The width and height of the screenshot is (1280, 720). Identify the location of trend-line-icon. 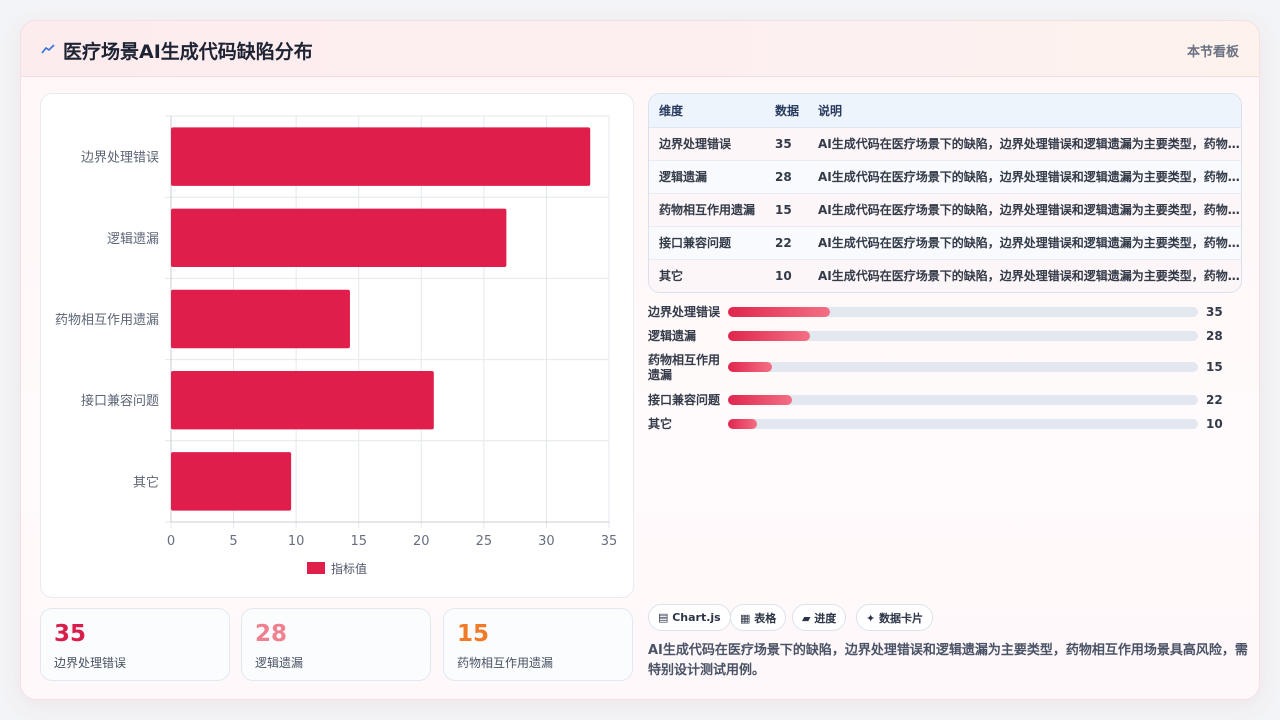
(48, 49).